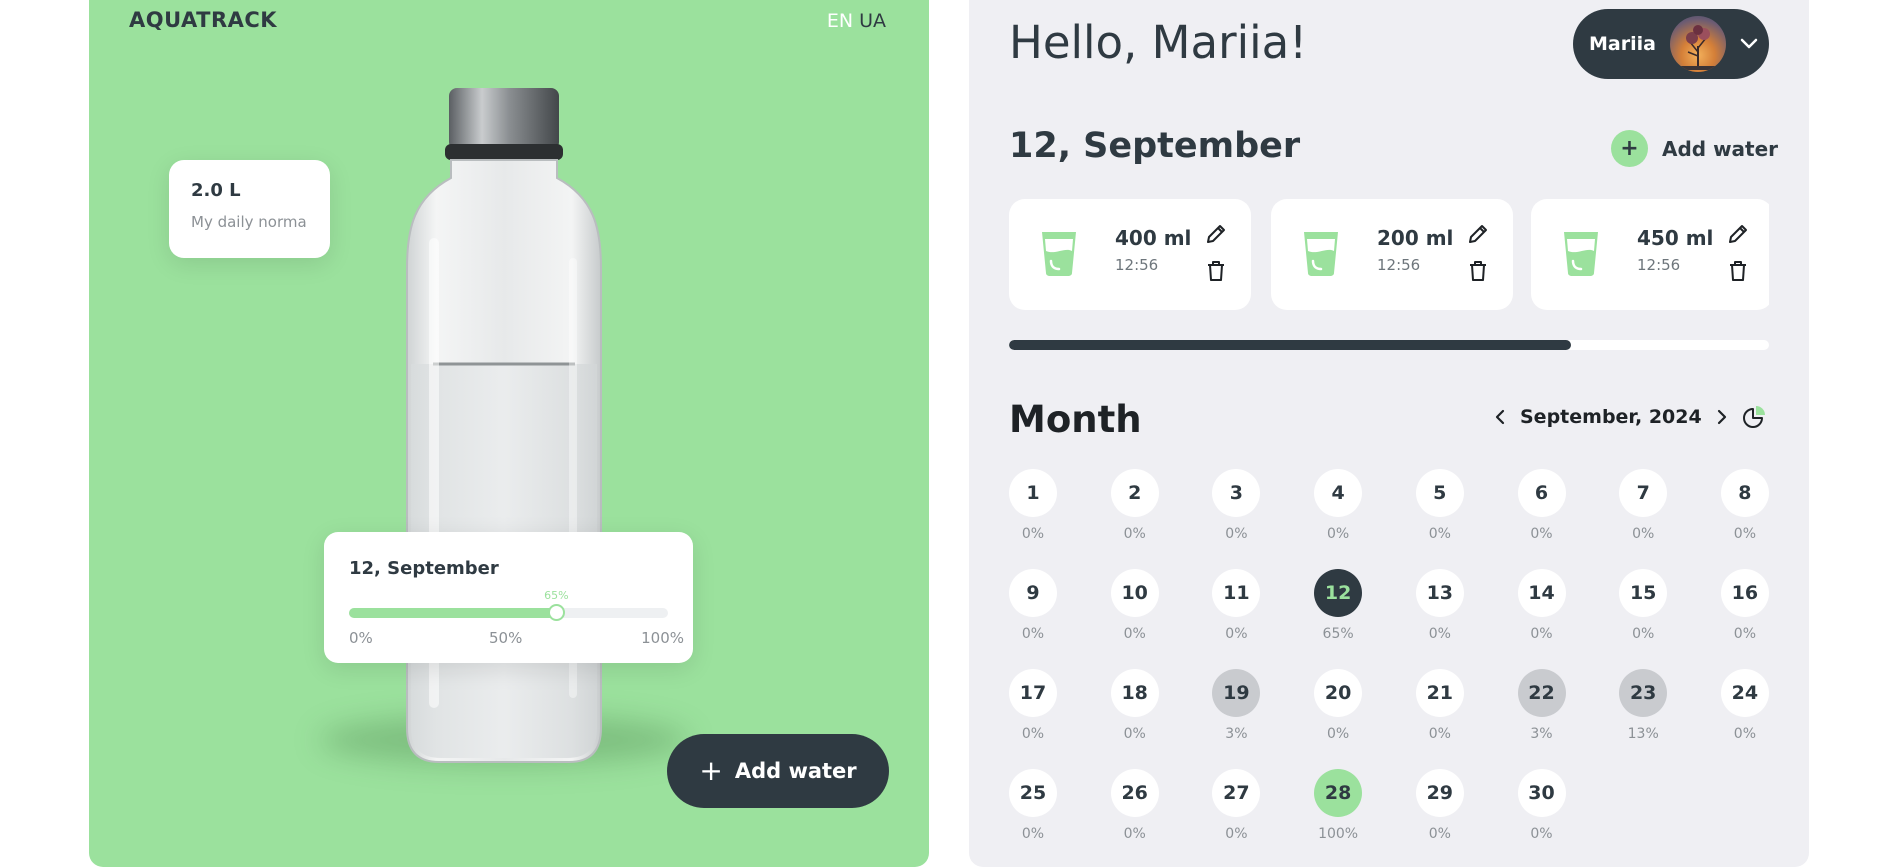 The image size is (1890, 867). I want to click on calendar-day-number: 6, so click(1541, 493).